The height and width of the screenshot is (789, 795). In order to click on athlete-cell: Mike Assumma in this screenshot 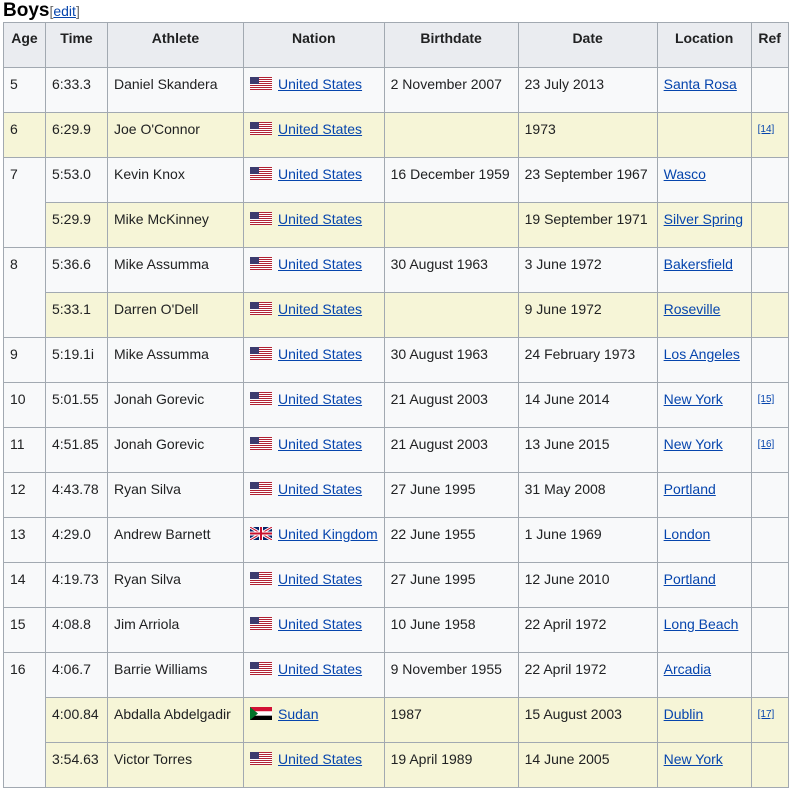, I will do `click(175, 360)`.